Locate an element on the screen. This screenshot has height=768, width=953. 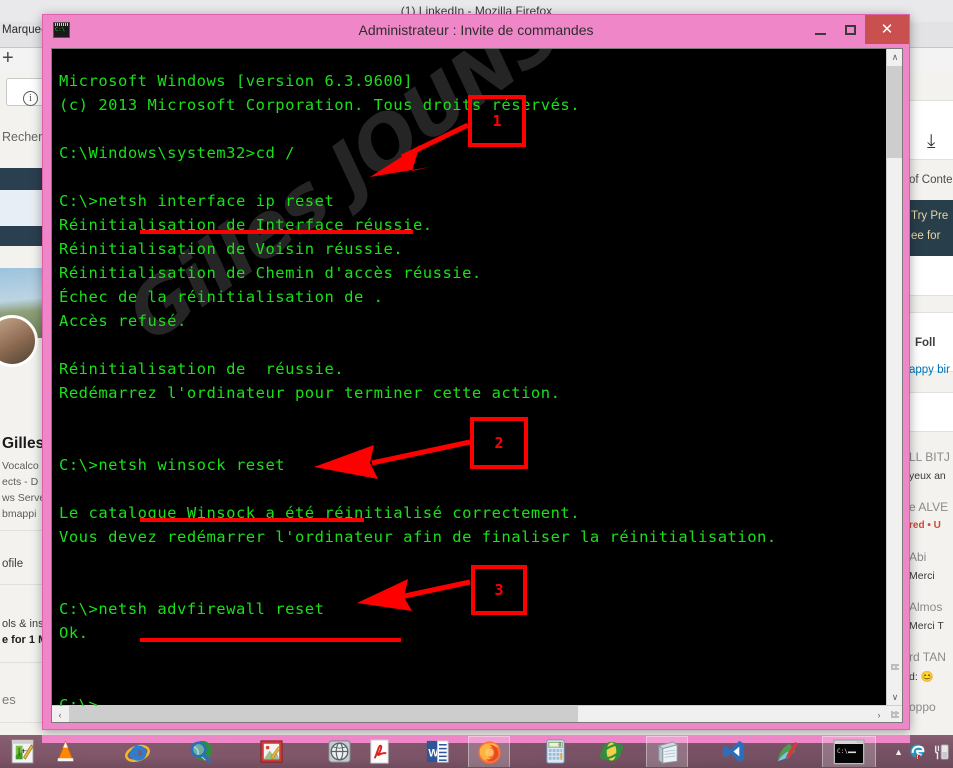
premium-promo-line-2: ee for is located at coordinates (926, 236).